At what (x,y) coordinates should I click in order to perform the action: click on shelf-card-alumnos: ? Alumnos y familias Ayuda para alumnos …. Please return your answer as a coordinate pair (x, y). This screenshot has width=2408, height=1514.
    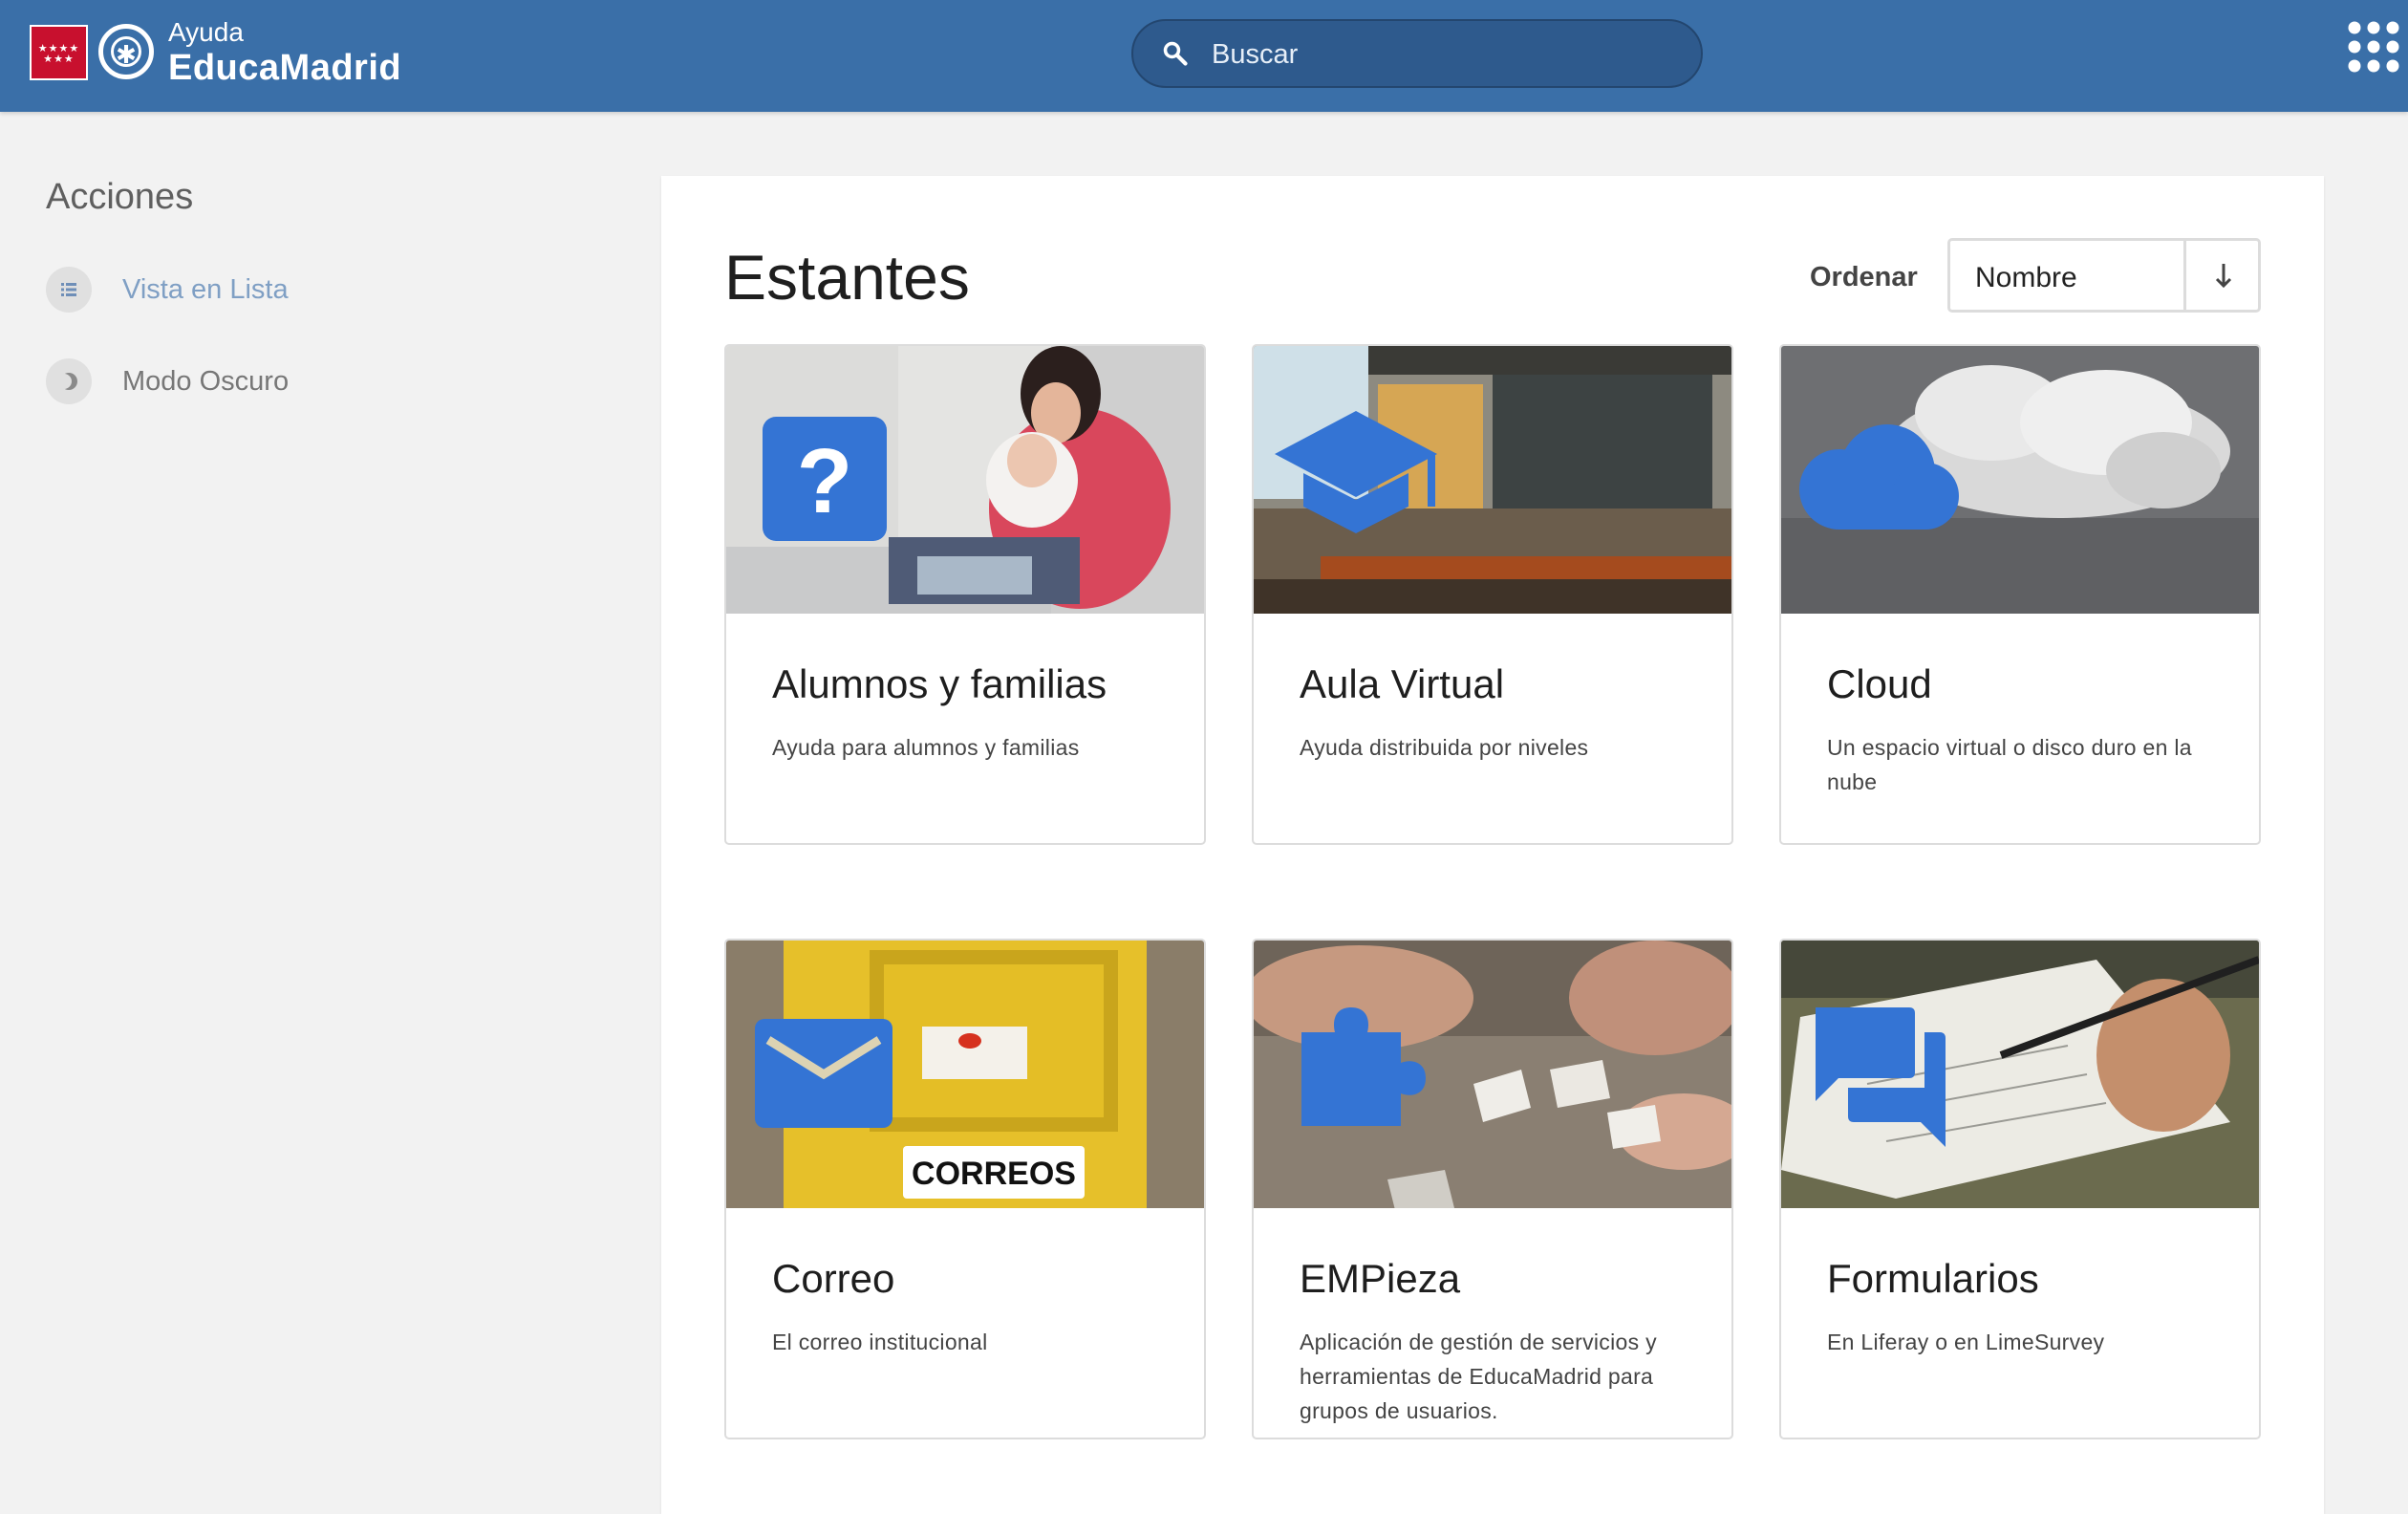
    Looking at the image, I should click on (965, 594).